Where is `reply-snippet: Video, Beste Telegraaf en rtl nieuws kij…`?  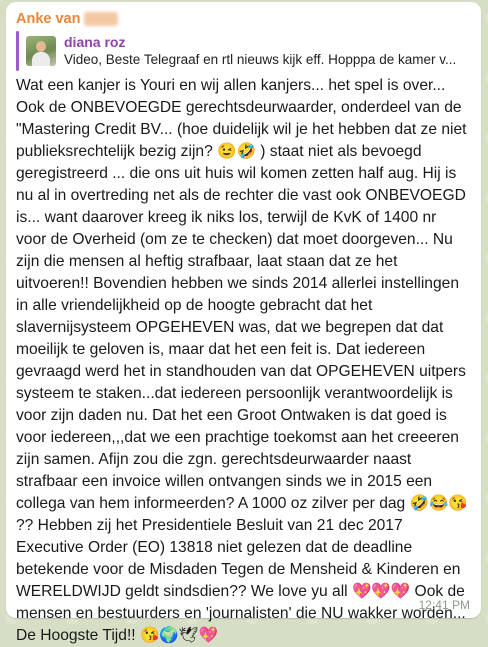 reply-snippet: Video, Beste Telegraaf en rtl nieuws kij… is located at coordinates (260, 59).